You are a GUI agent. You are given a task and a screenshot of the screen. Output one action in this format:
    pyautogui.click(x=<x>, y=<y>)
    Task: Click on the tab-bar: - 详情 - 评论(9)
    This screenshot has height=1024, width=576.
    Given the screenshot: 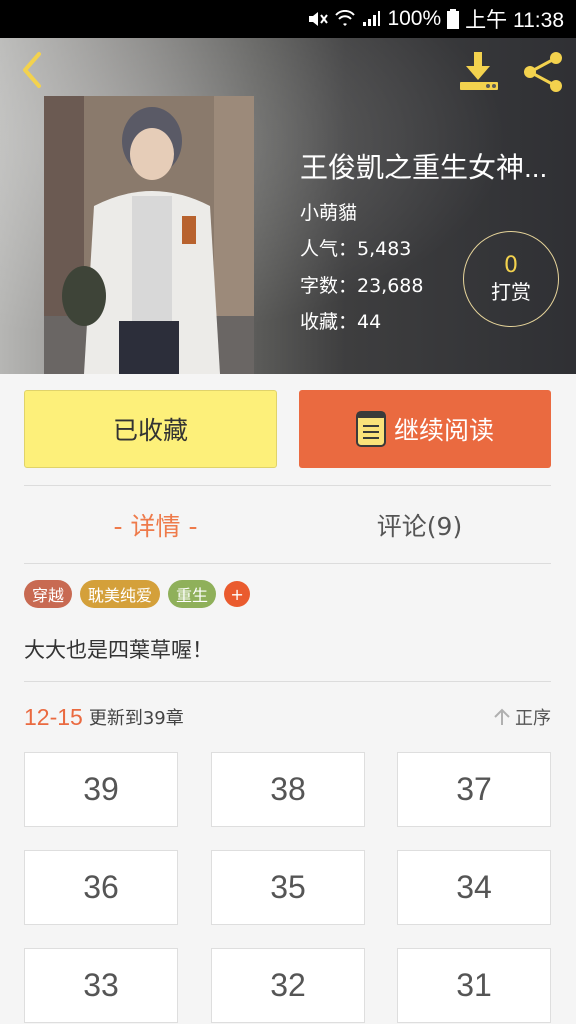 What is the action you would take?
    pyautogui.click(x=288, y=525)
    